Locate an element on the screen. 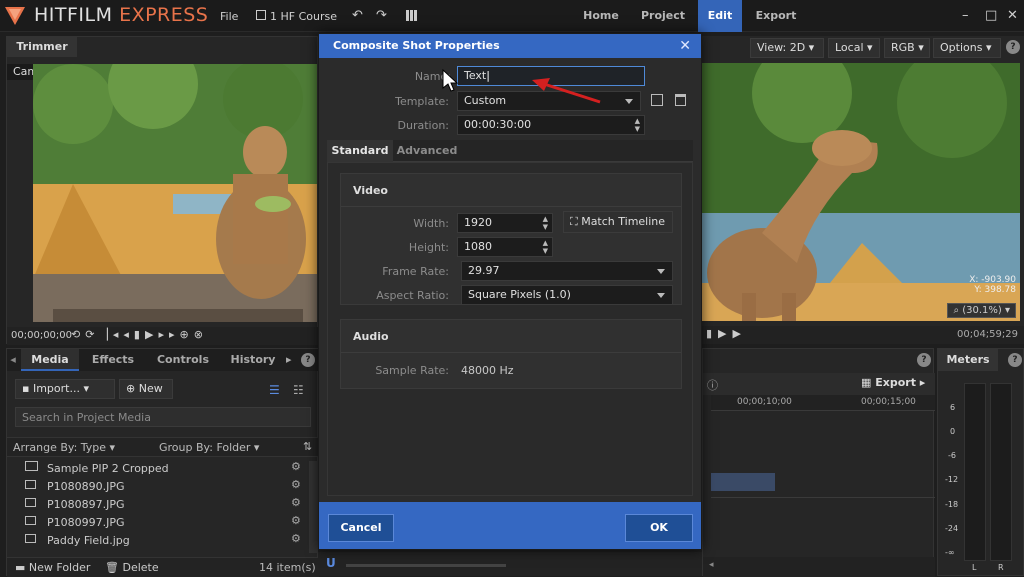 The image size is (1024, 577). dialog-footer: Cancel OK is located at coordinates (510, 525).